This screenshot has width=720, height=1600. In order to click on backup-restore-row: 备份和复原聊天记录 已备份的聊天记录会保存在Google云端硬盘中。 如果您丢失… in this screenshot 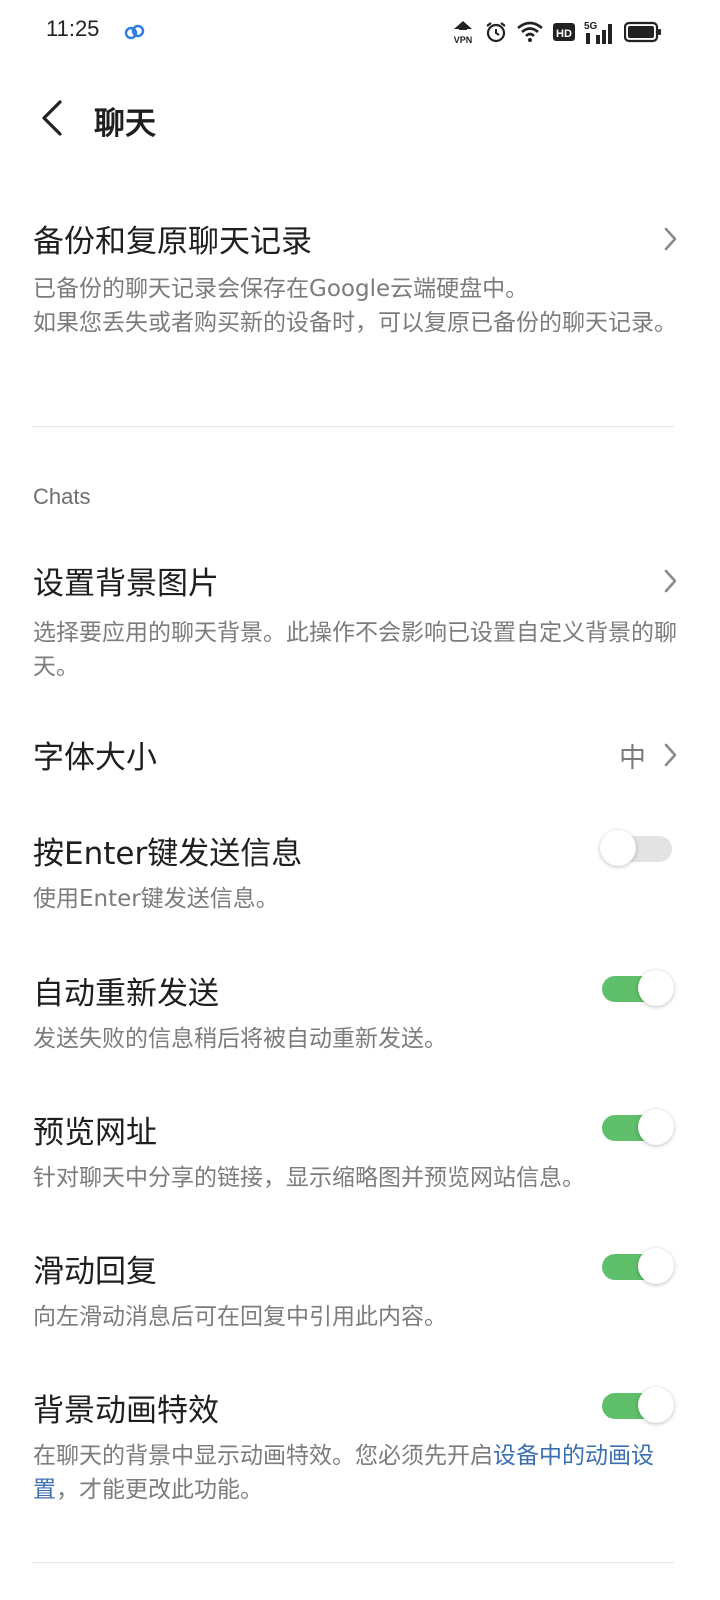, I will do `click(360, 295)`.